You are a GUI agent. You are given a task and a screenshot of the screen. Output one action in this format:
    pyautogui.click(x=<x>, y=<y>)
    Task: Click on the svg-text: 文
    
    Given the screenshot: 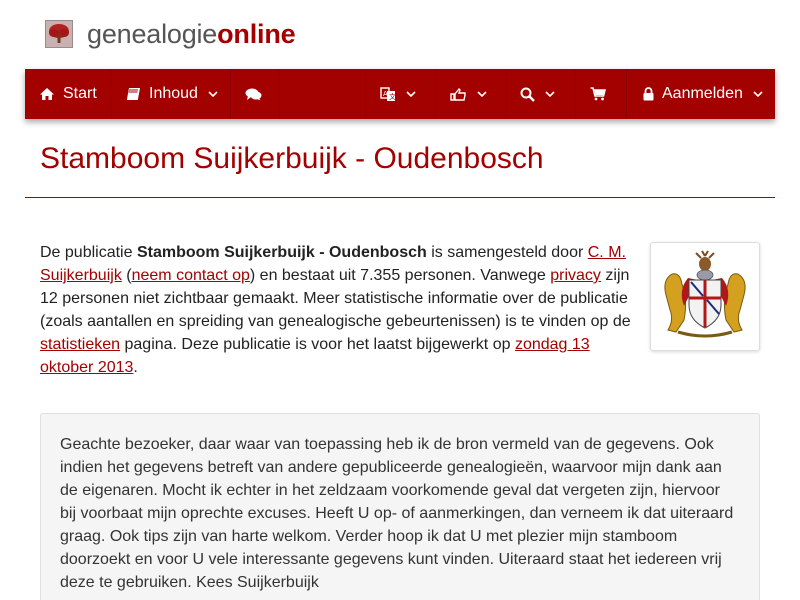 What is the action you would take?
    pyautogui.click(x=392, y=96)
    